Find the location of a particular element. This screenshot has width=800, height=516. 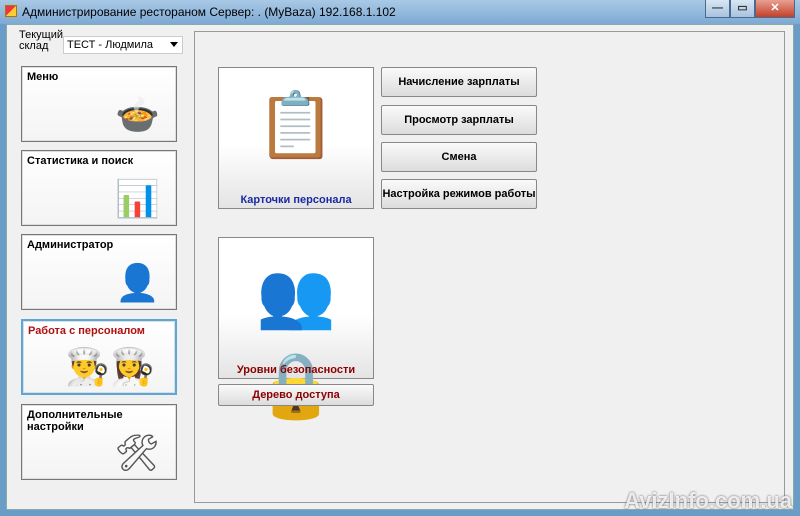

staff-cards-button: 📋 Карточки персонала is located at coordinates (296, 138).